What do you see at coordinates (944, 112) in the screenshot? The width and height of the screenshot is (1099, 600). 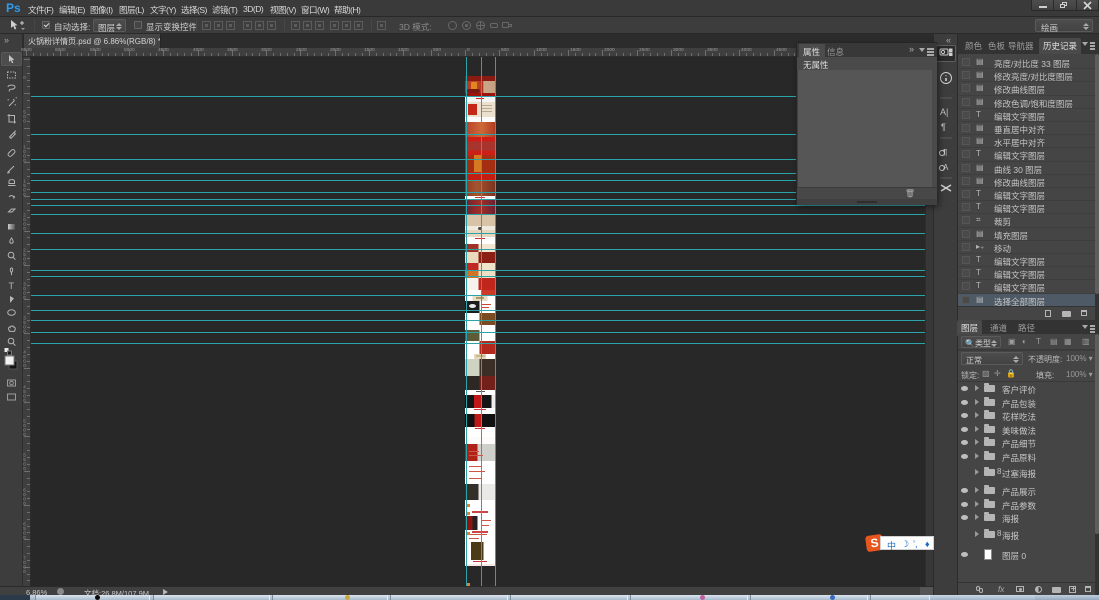 I see `svg-text: A|` at bounding box center [944, 112].